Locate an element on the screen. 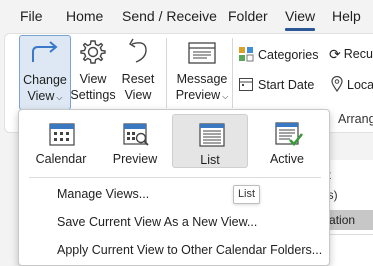  change-view-button: Change View ⌵ is located at coordinates (45, 72).